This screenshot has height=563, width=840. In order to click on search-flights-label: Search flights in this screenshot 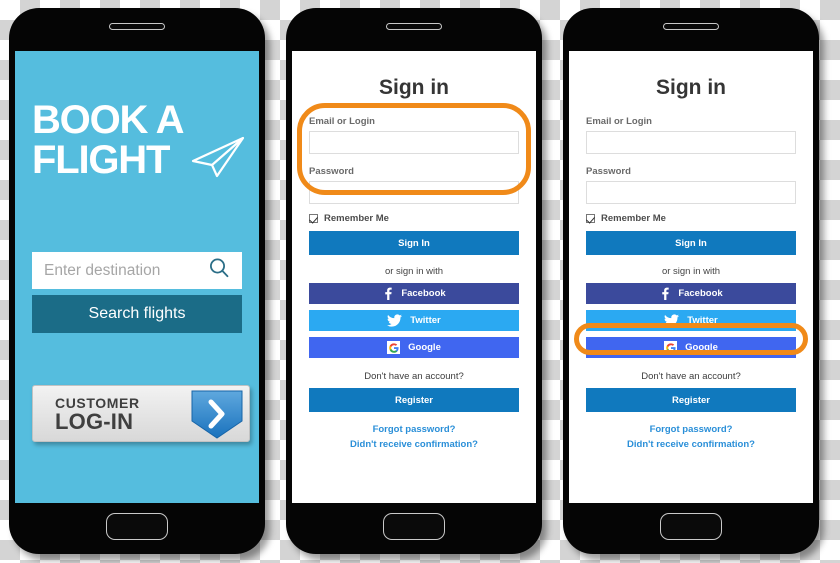, I will do `click(137, 313)`.